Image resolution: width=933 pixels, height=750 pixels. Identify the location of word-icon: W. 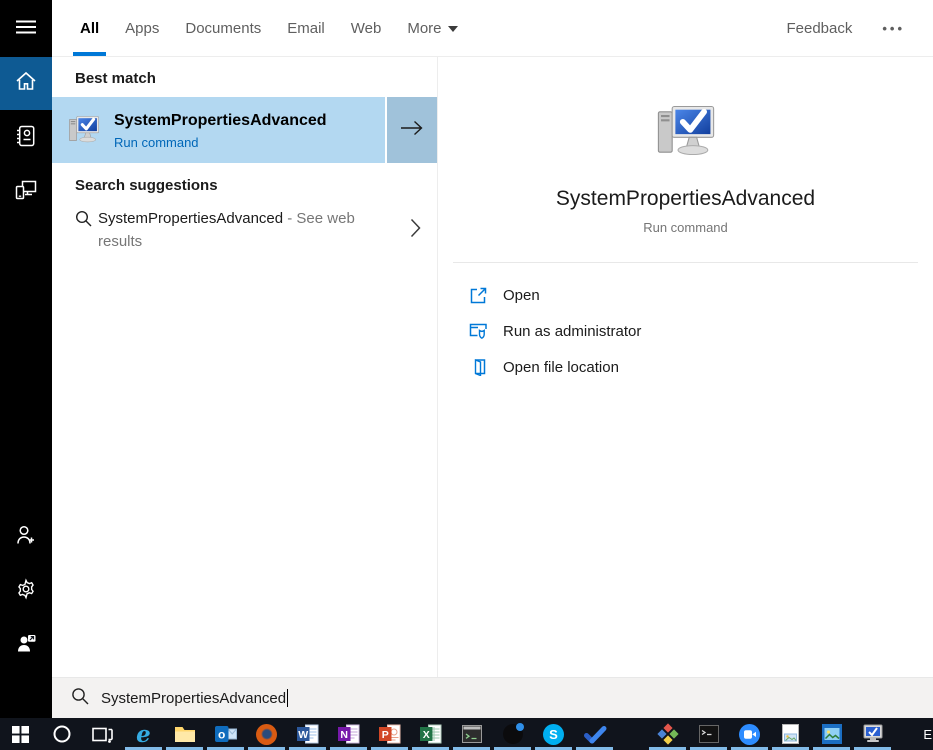
(307, 734).